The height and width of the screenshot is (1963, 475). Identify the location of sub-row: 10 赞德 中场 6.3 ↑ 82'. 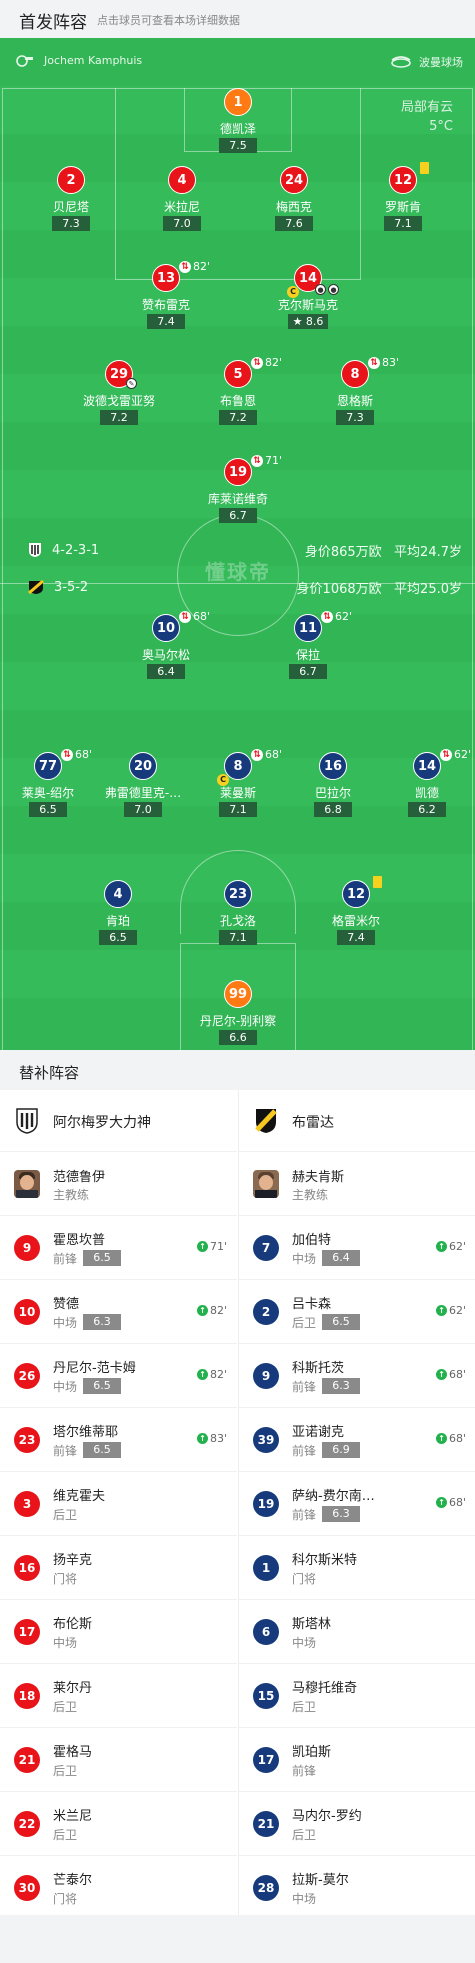
(118, 1312).